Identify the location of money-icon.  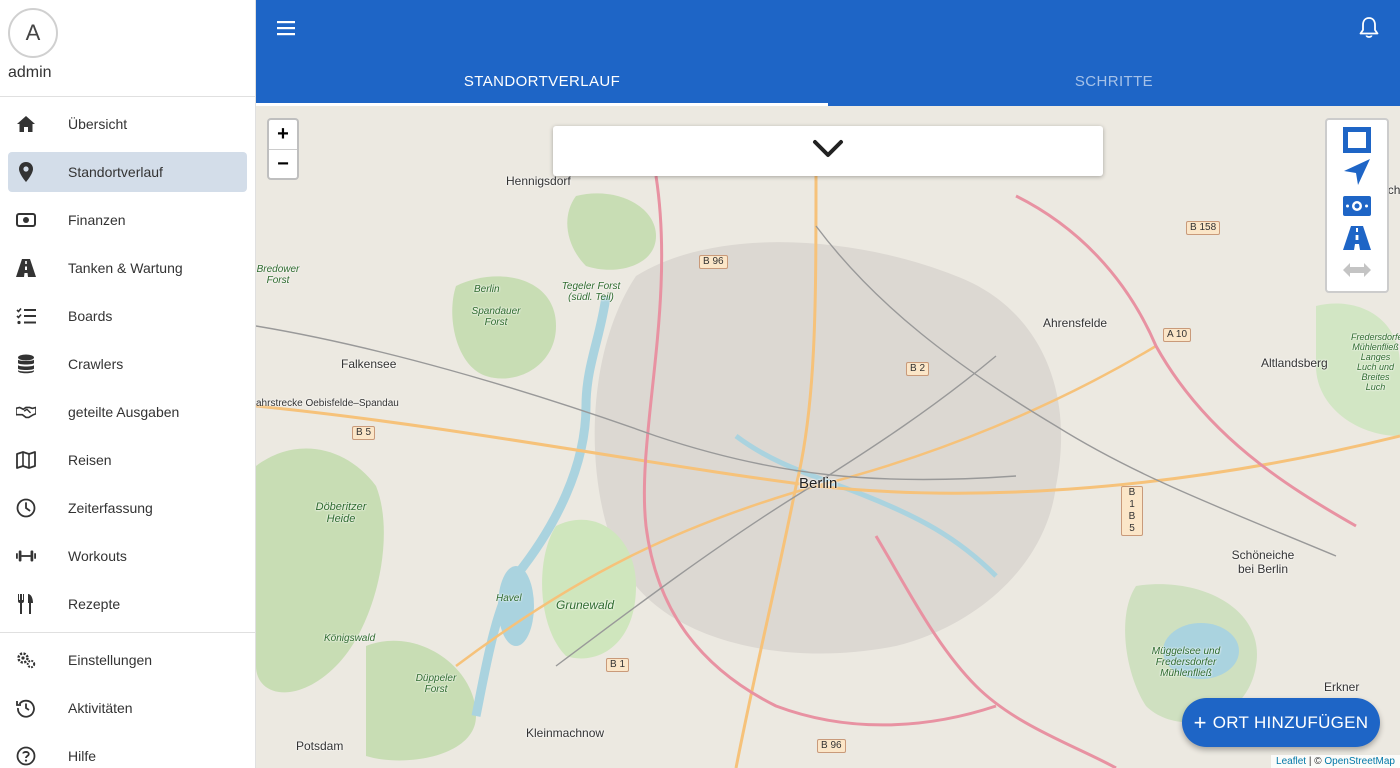
(26, 220).